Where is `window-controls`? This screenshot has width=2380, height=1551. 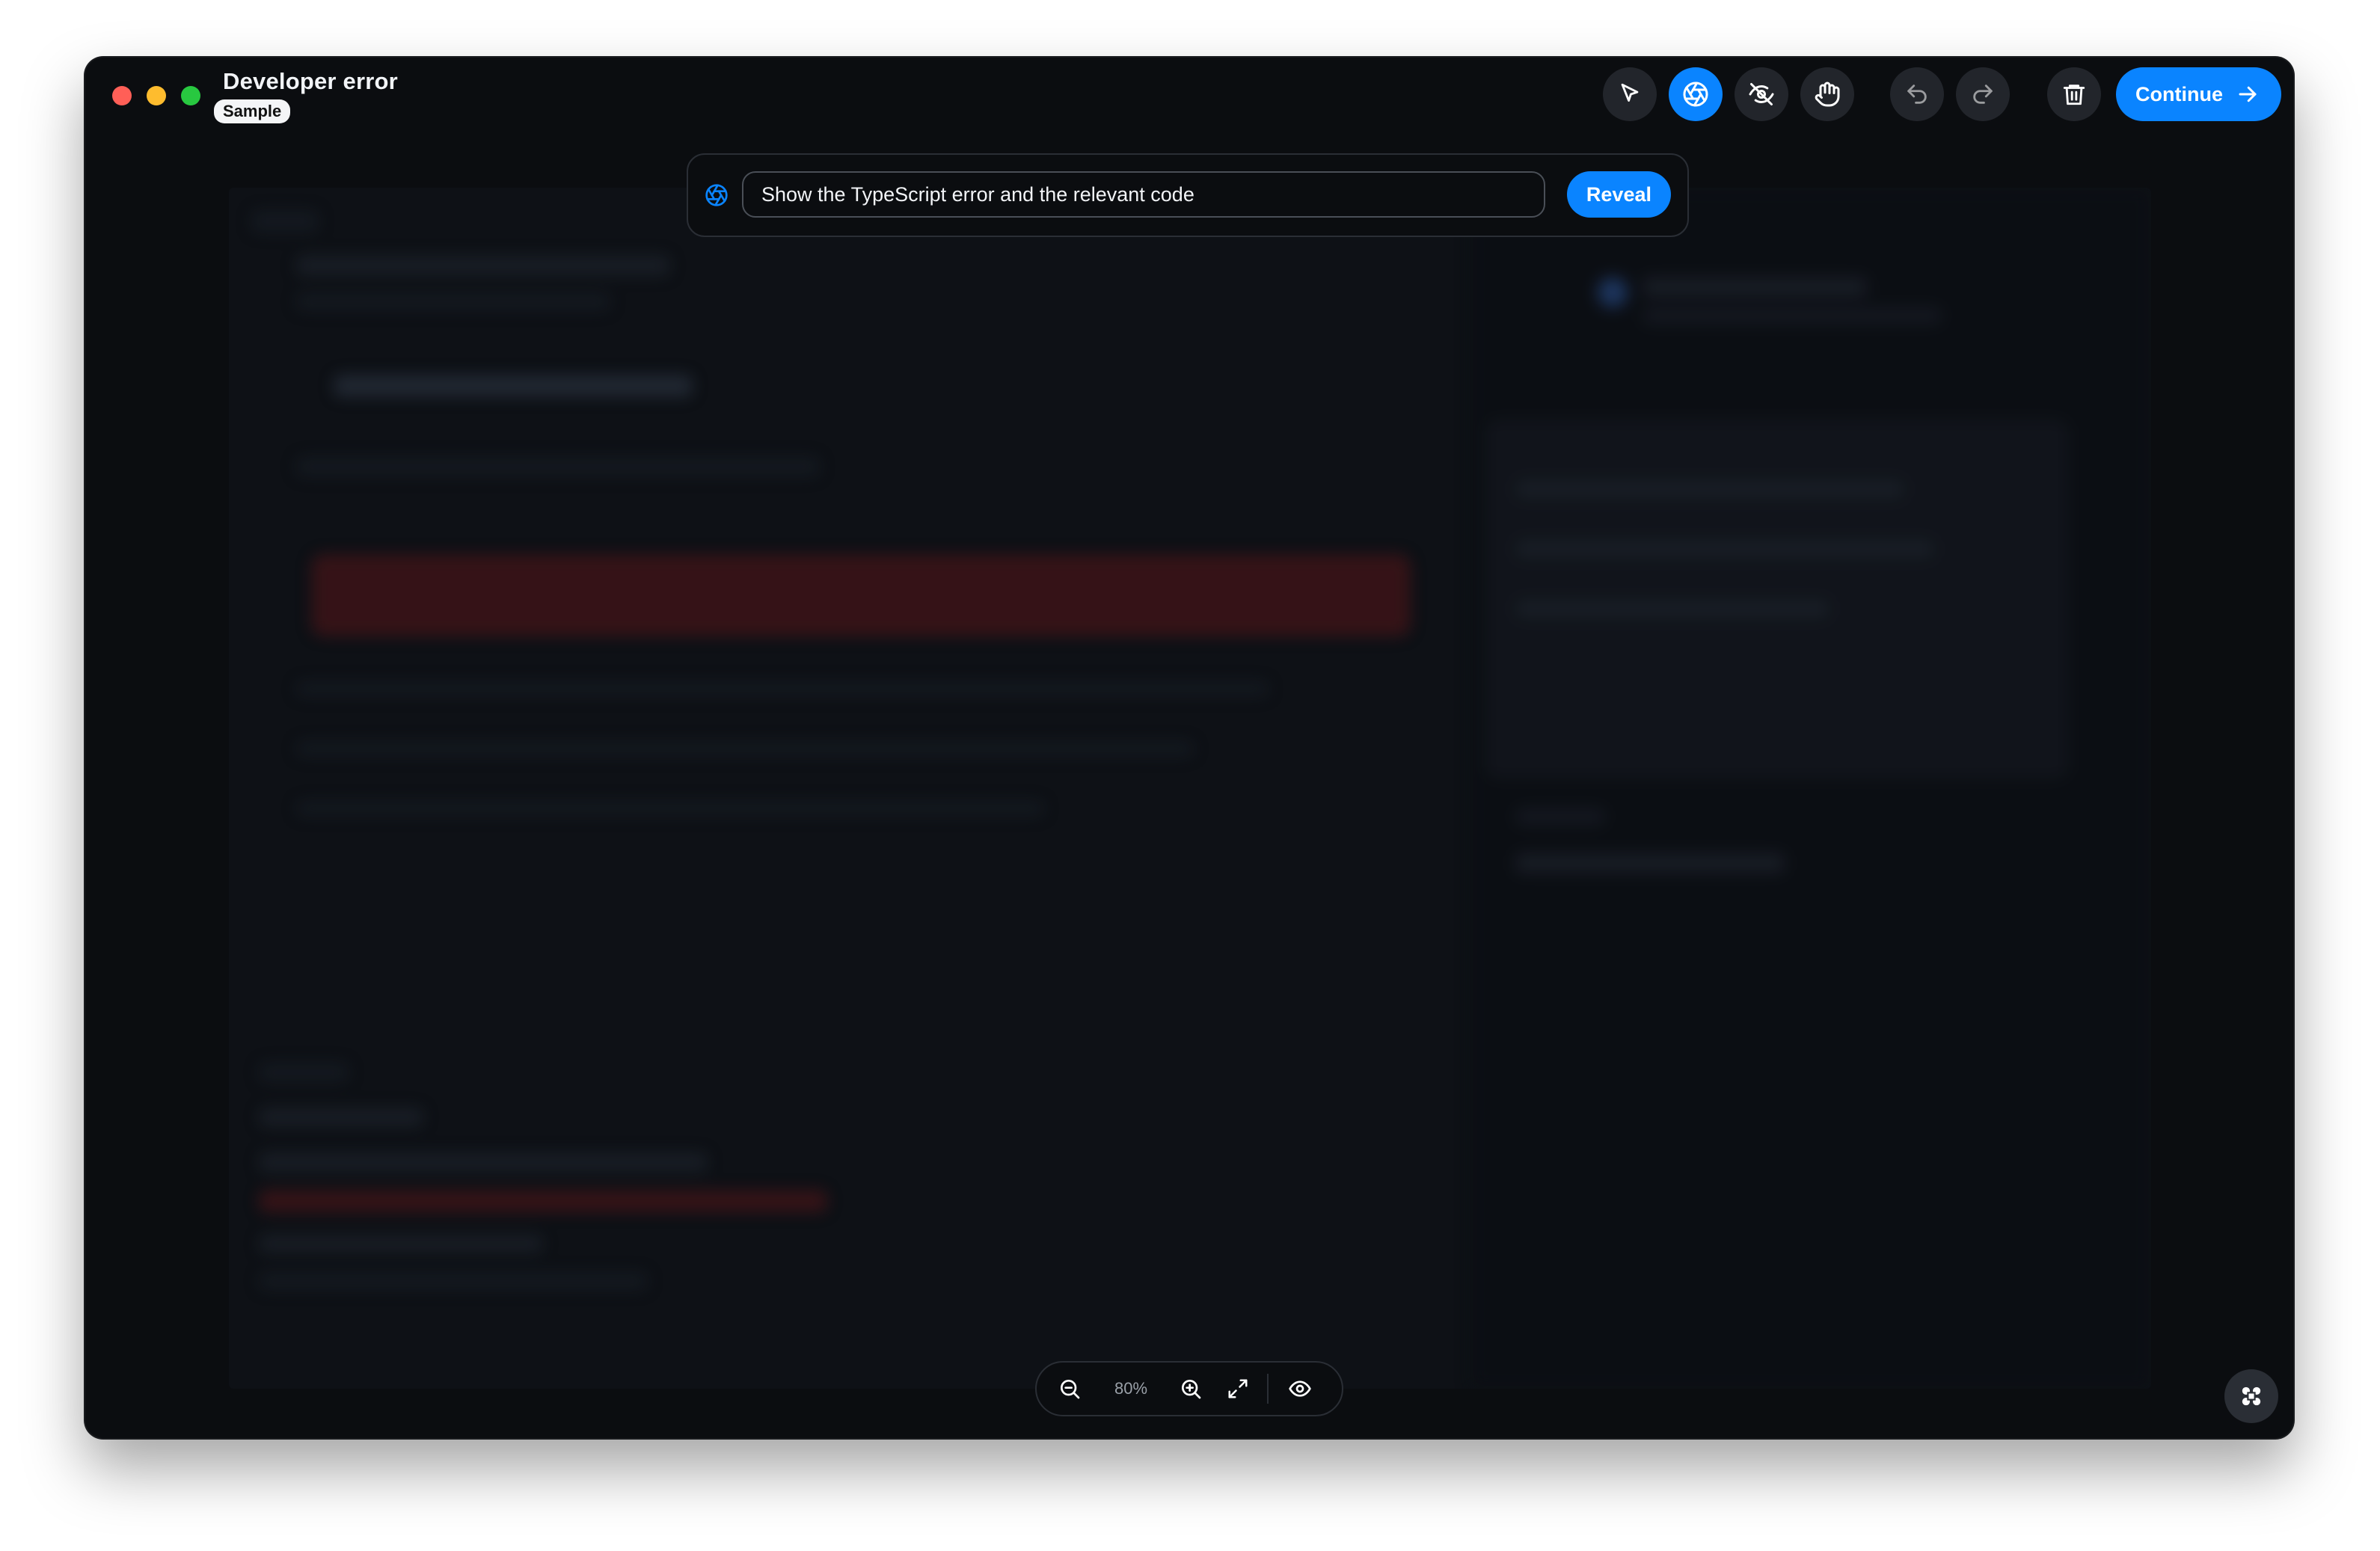 window-controls is located at coordinates (156, 95).